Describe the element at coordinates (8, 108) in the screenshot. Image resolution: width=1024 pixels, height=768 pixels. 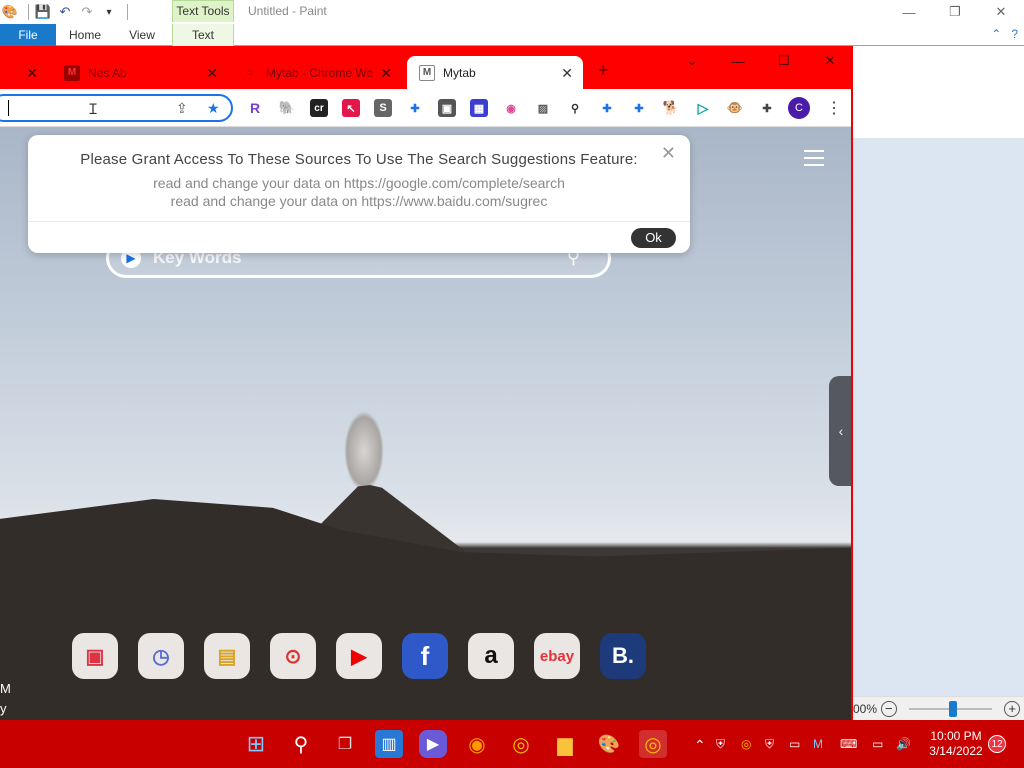
I see `text-caret` at that location.